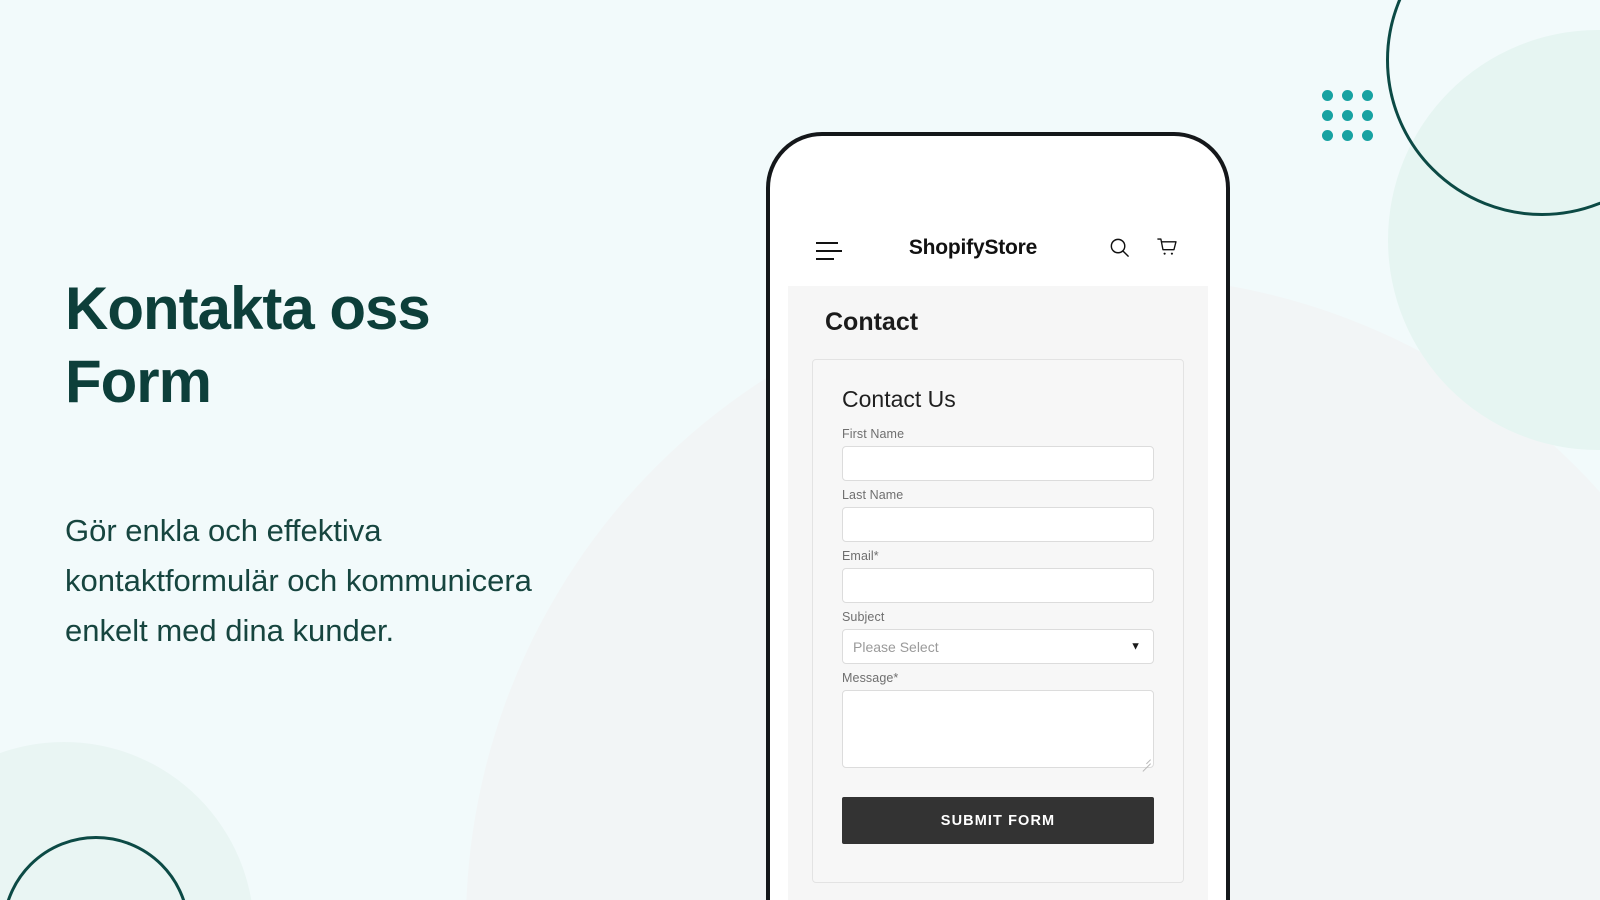  What do you see at coordinates (998, 463) in the screenshot?
I see `first-name-input` at bounding box center [998, 463].